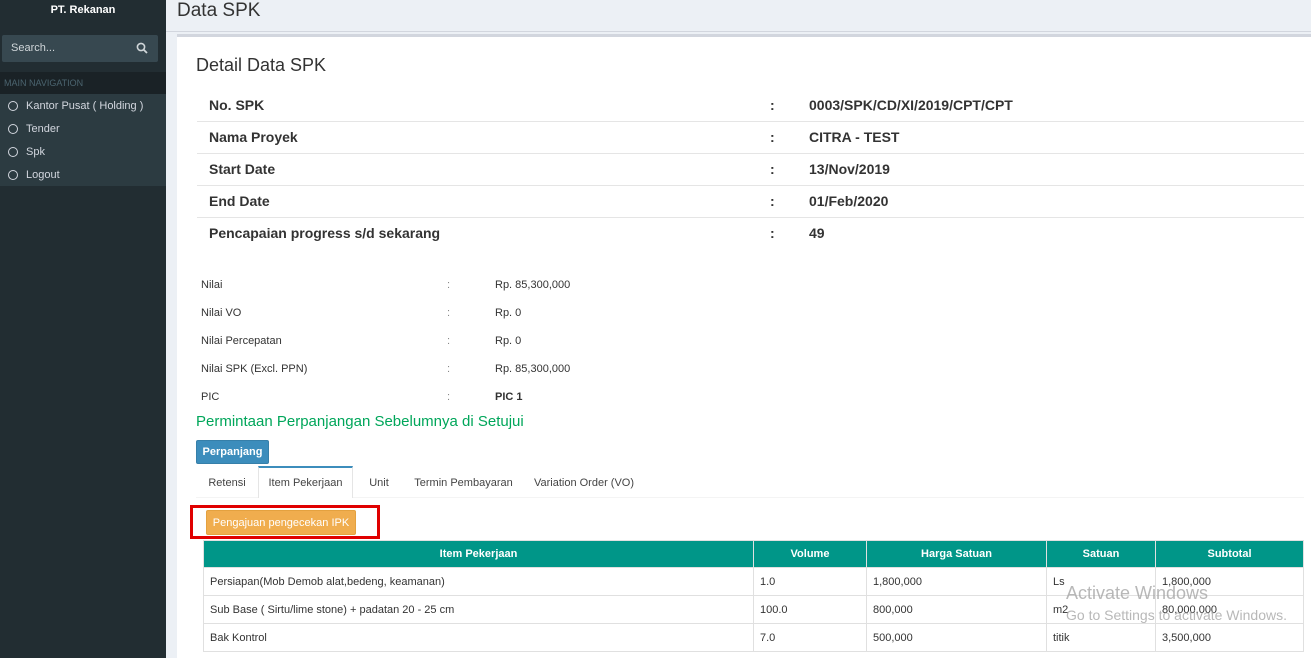 This screenshot has height=658, width=1311. What do you see at coordinates (261, 65) in the screenshot?
I see `detail-title: Detail Data SPK` at bounding box center [261, 65].